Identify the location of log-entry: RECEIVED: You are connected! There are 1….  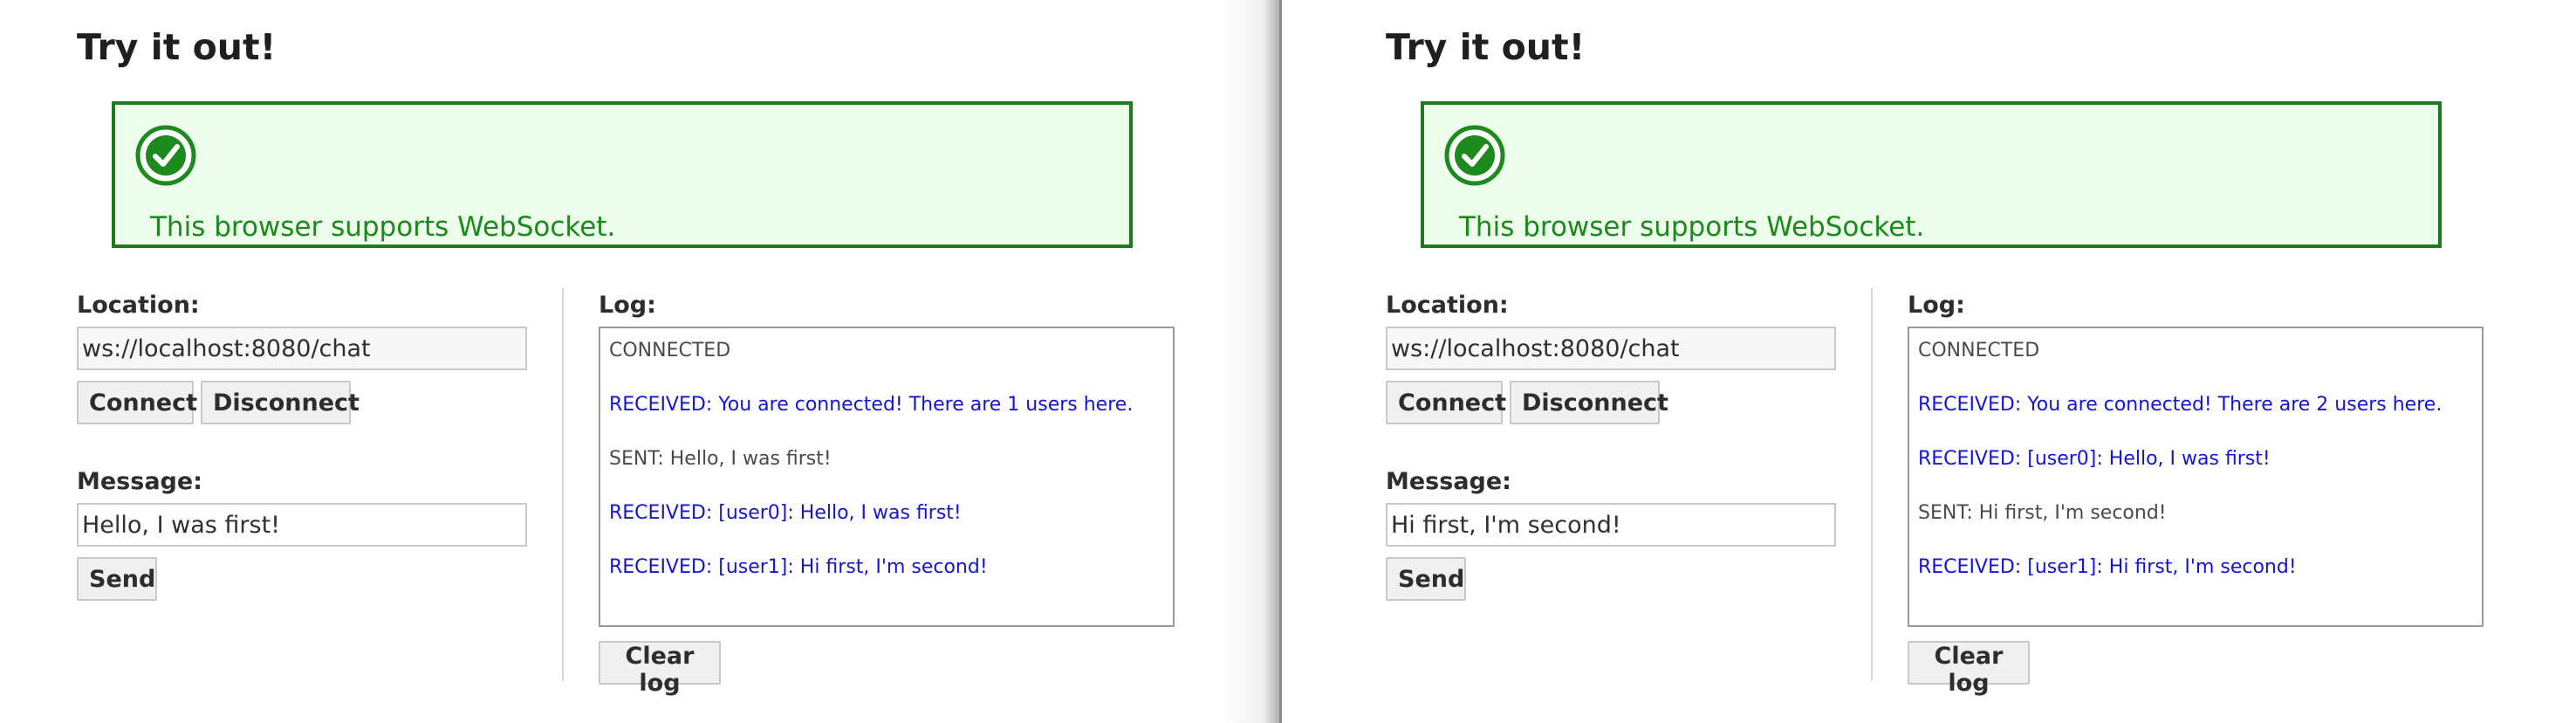
(871, 405).